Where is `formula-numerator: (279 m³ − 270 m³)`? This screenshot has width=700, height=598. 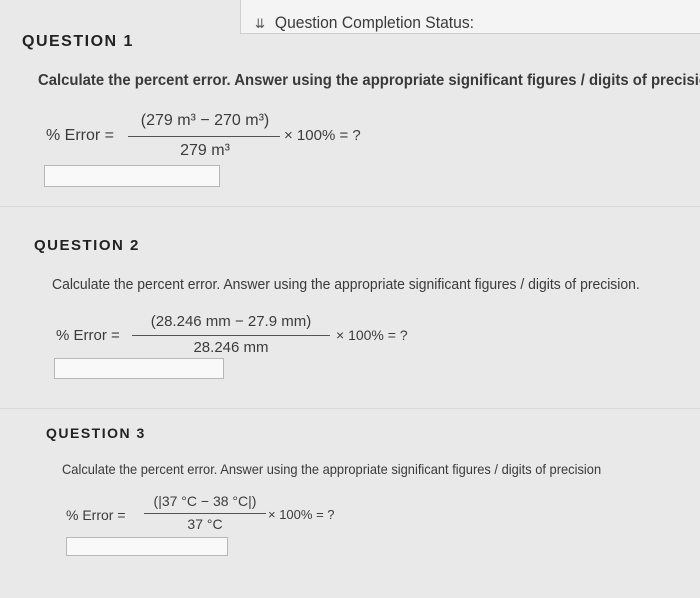 formula-numerator: (279 m³ − 270 m³) is located at coordinates (205, 120).